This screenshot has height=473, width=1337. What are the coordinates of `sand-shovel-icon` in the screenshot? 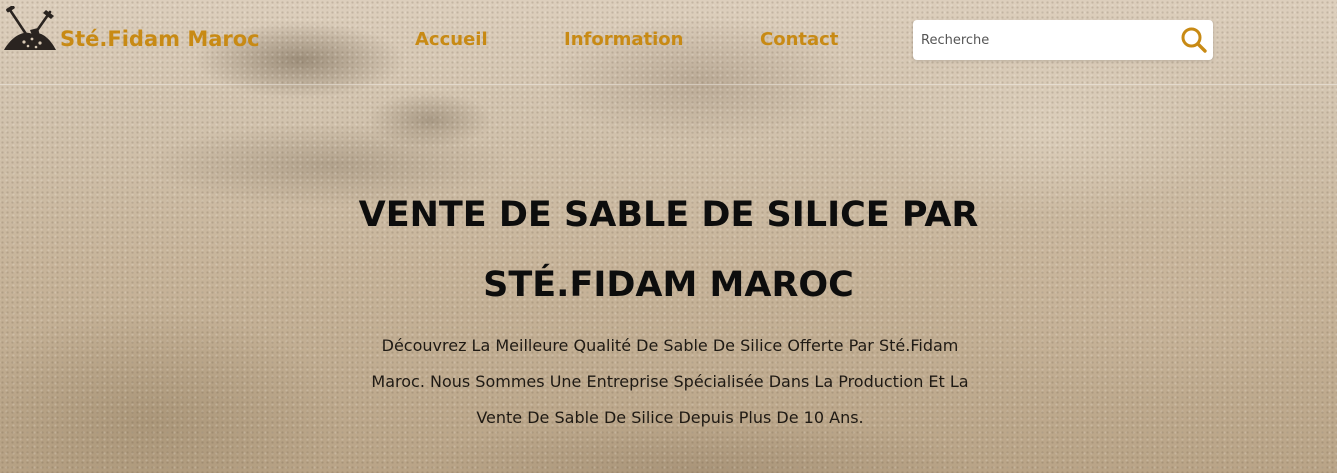 It's located at (30, 27).